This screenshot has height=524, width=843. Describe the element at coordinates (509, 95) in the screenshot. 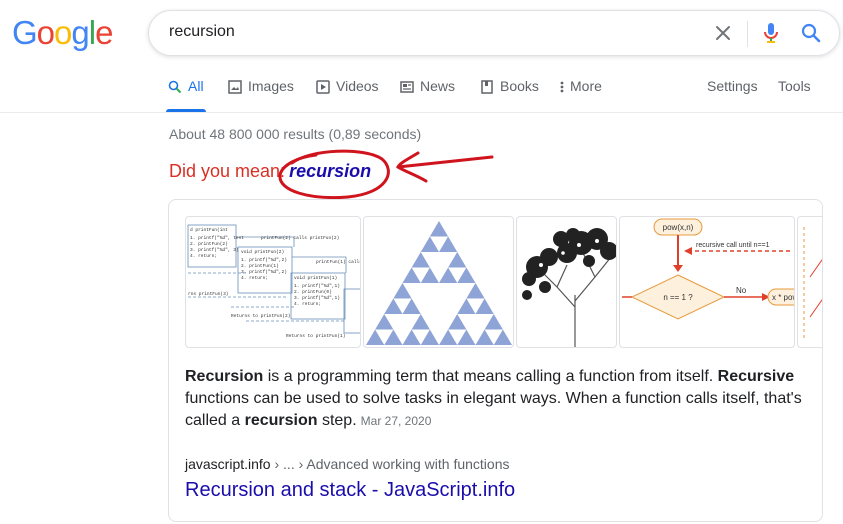

I see `tab-books: Books` at that location.